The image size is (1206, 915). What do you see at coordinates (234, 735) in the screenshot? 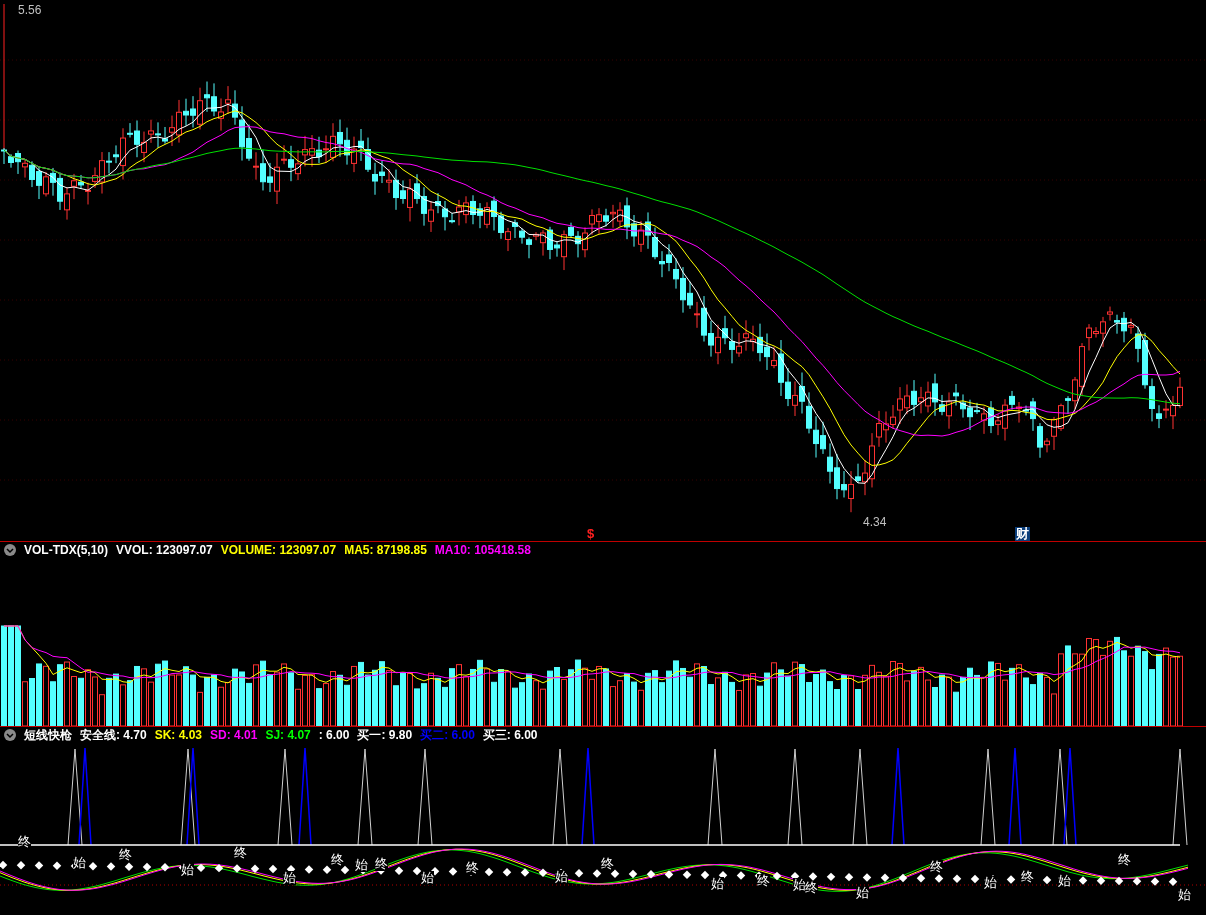
I see `indicator-value: SD: 4.01` at bounding box center [234, 735].